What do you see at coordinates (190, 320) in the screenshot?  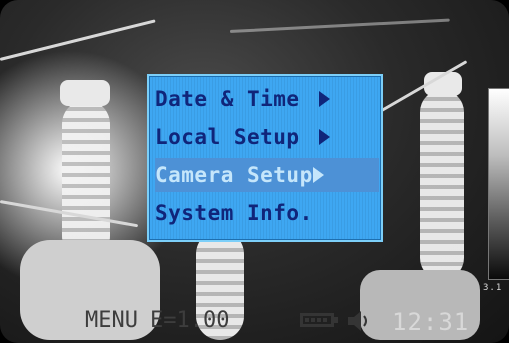 I see `emissivity-readout: E=1.00` at bounding box center [190, 320].